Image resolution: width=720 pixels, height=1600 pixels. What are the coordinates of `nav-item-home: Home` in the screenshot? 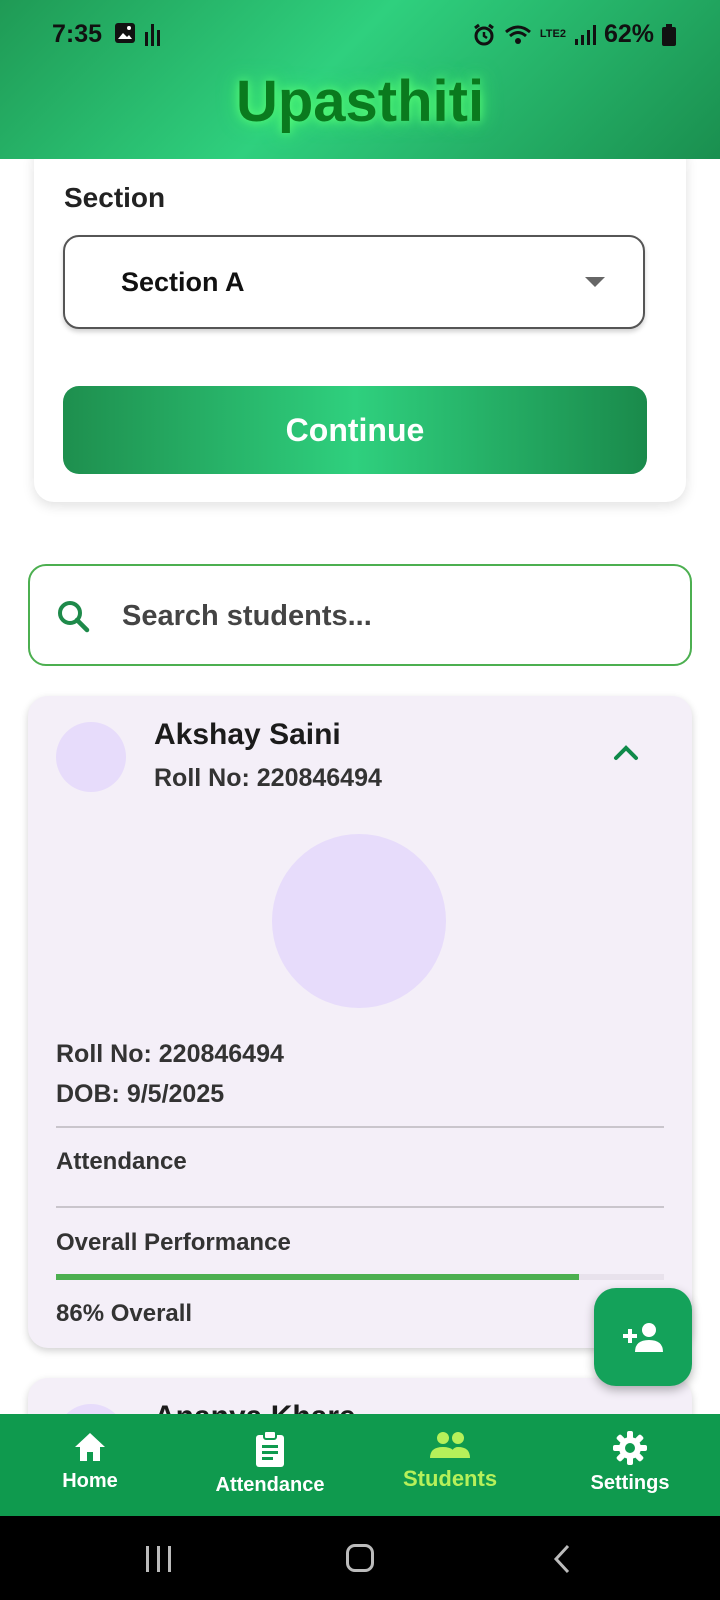 It's located at (90, 1465).